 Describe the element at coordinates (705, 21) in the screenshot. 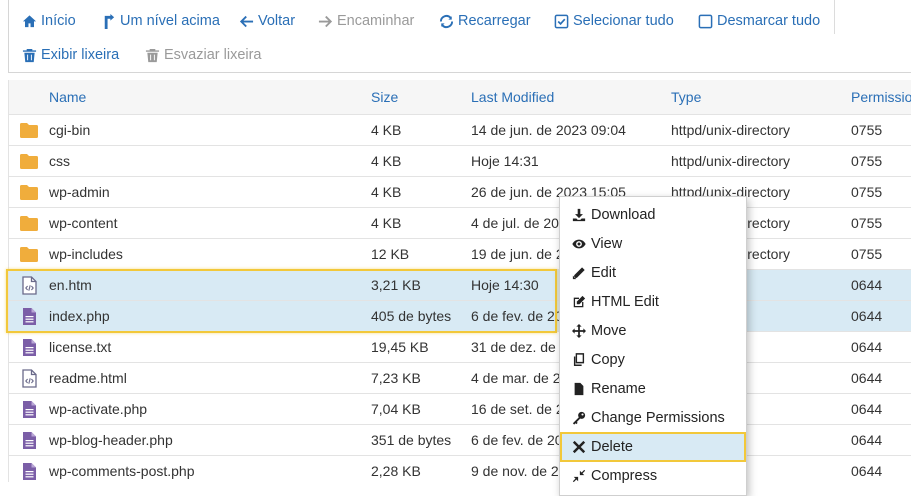

I see `checkbox-empty-icon` at that location.